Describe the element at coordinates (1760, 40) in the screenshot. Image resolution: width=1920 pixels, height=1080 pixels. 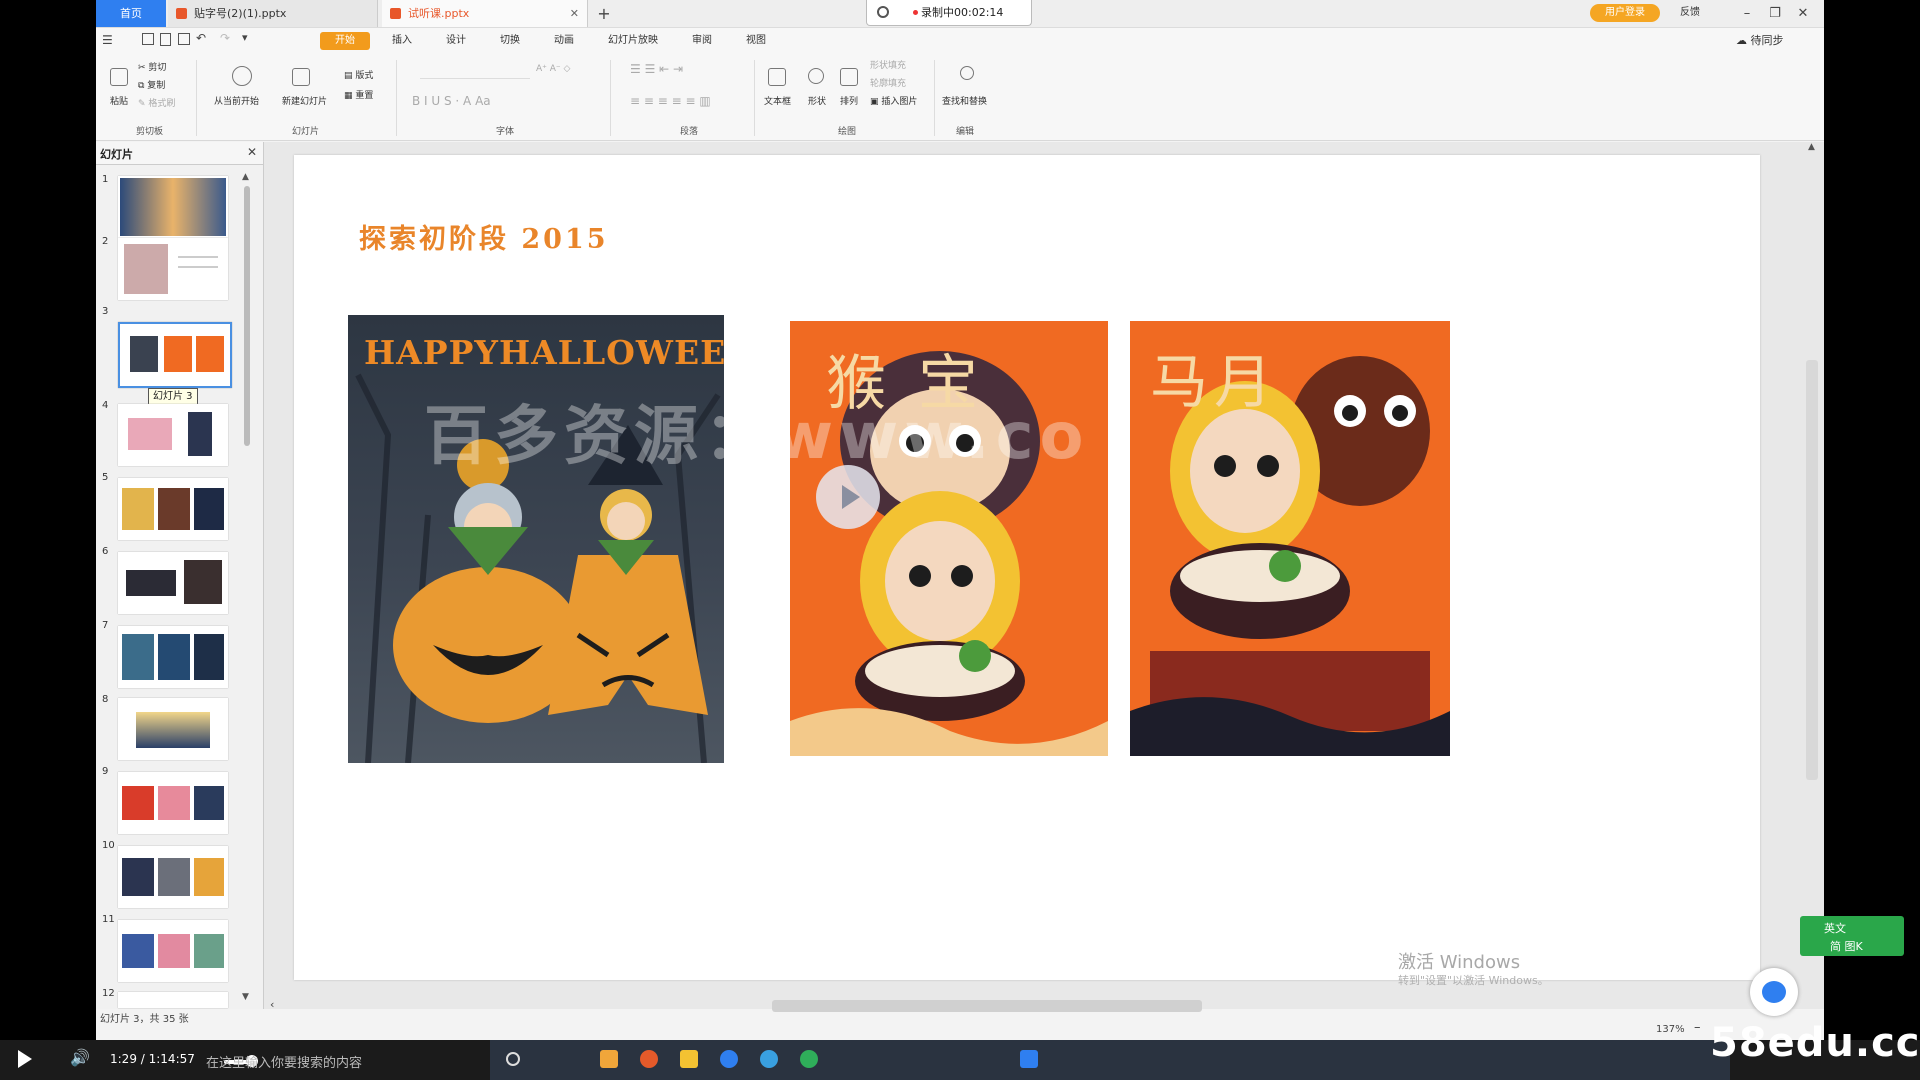
I see `sync-button: ☁ 待同步` at that location.